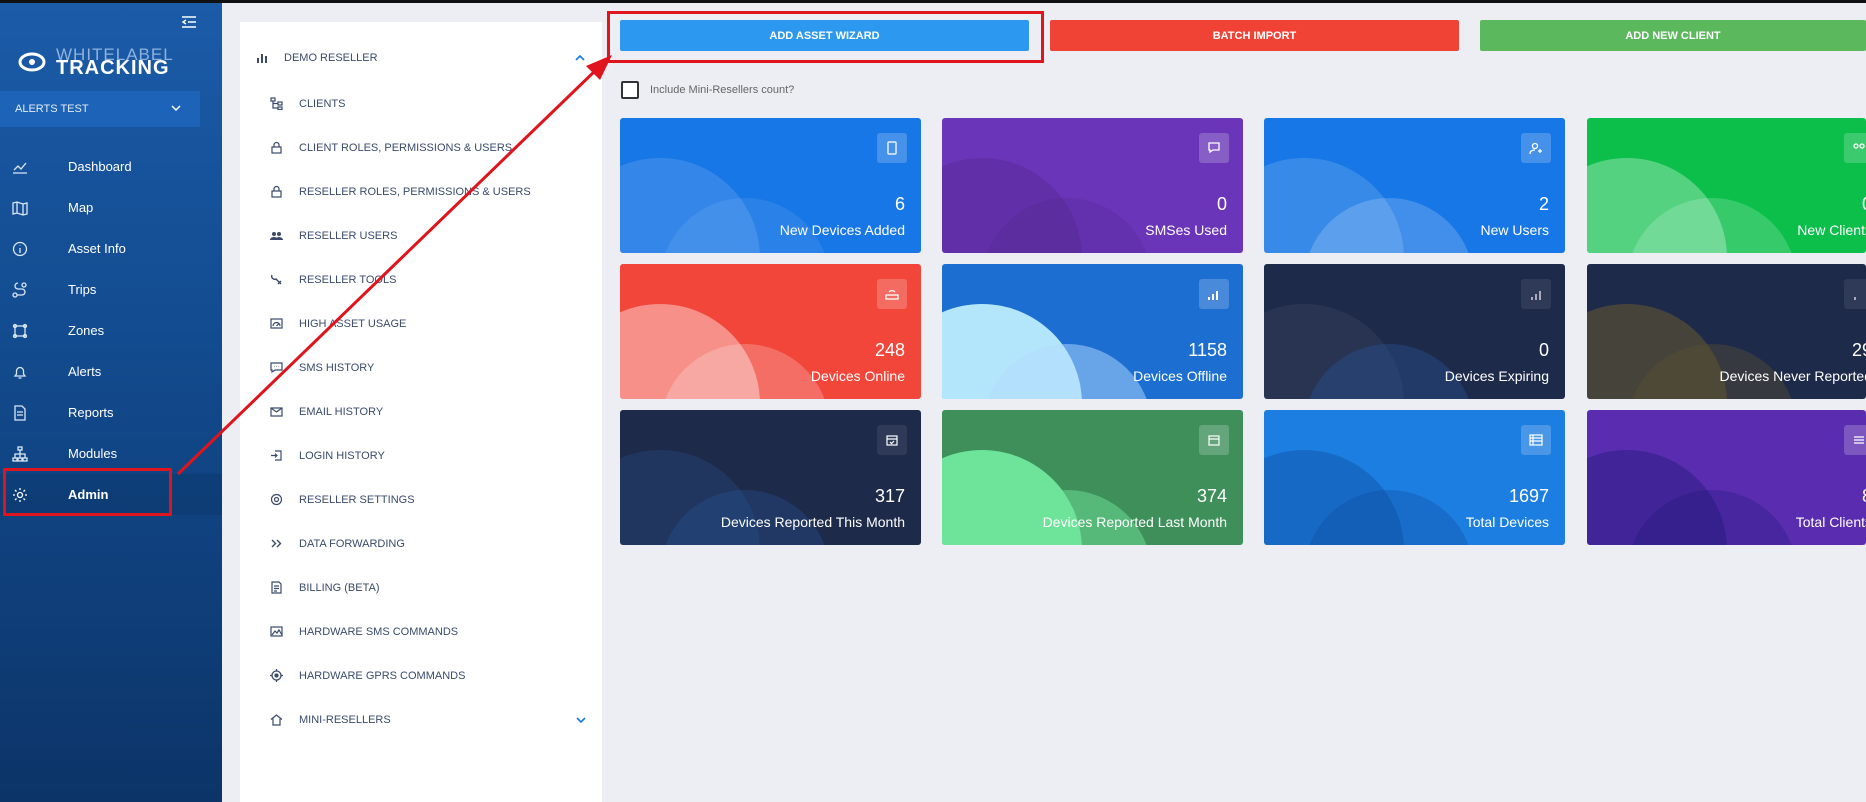 This screenshot has width=1866, height=802. Describe the element at coordinates (630, 90) in the screenshot. I see `include-mini-resellers-checkbox` at that location.